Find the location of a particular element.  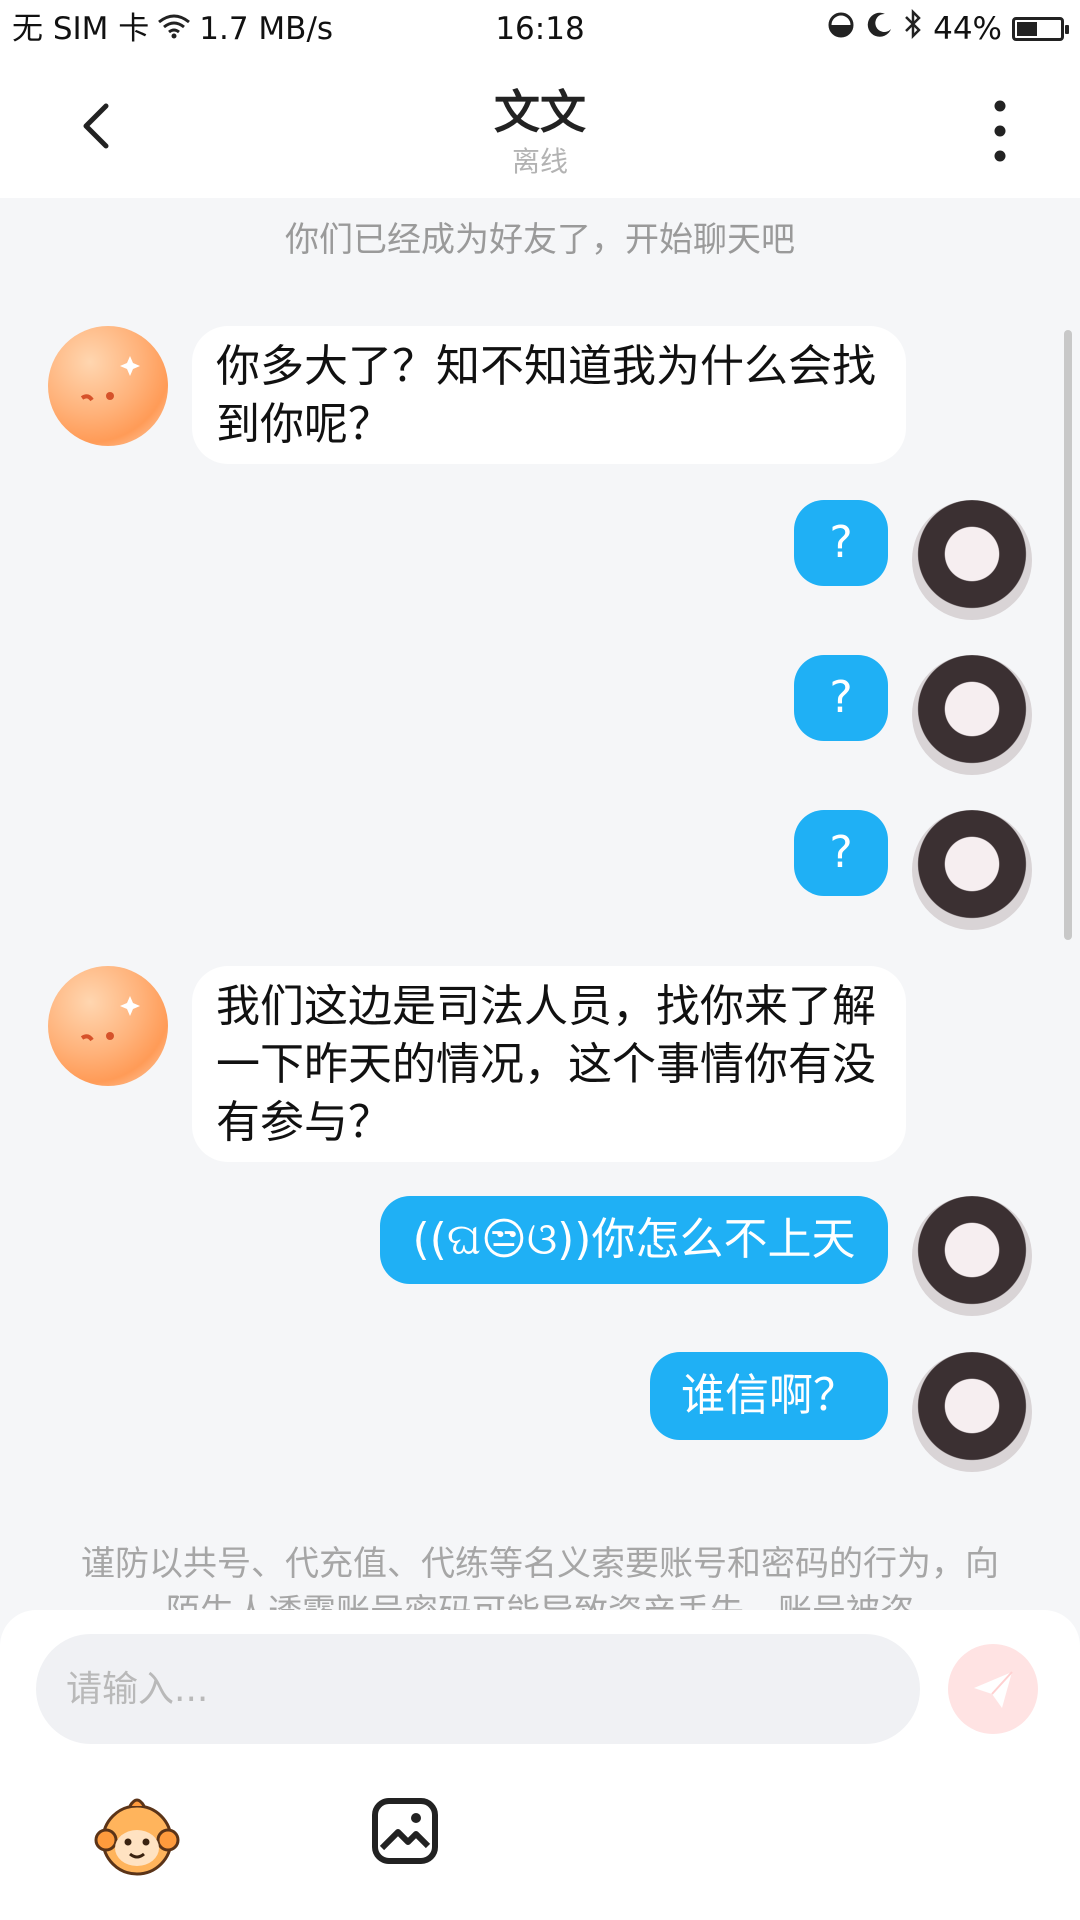

contact-status: 离线 is located at coordinates (539, 161).